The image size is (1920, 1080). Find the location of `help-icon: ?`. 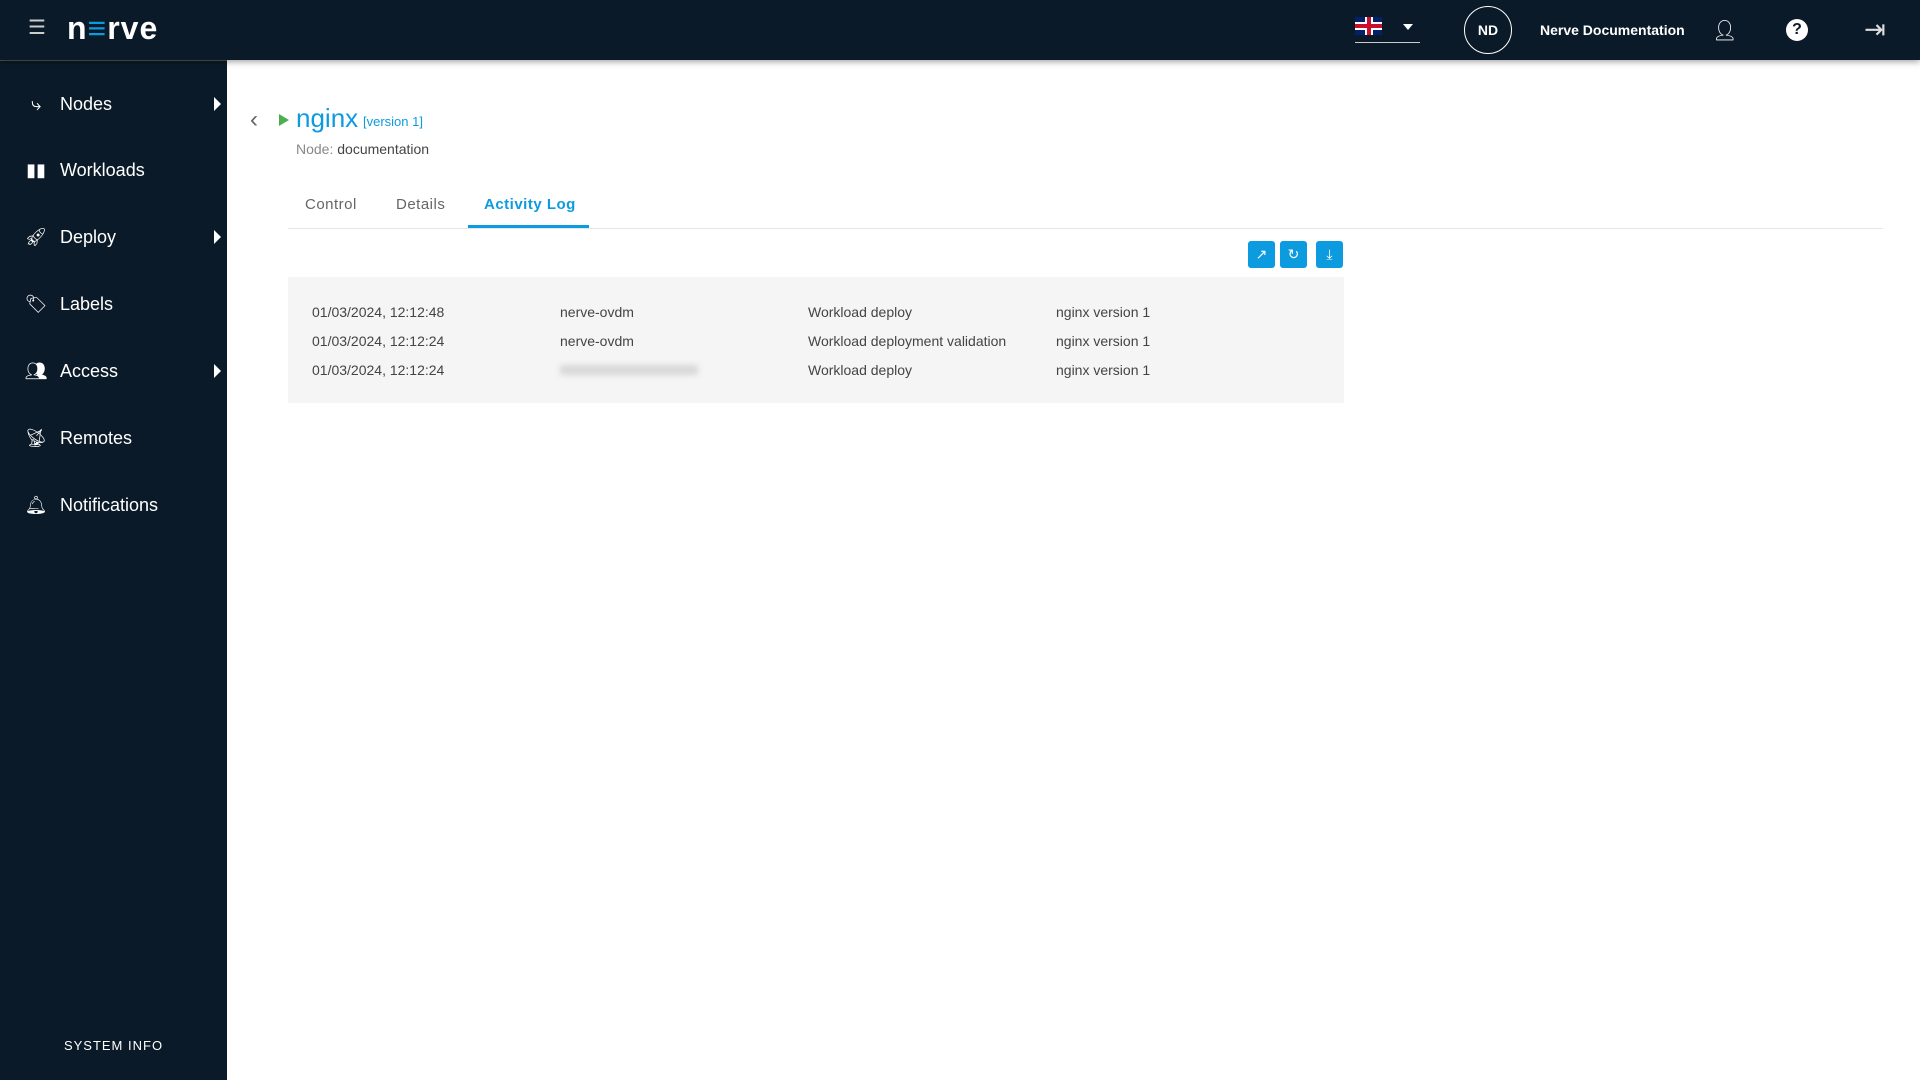

help-icon: ? is located at coordinates (1797, 30).